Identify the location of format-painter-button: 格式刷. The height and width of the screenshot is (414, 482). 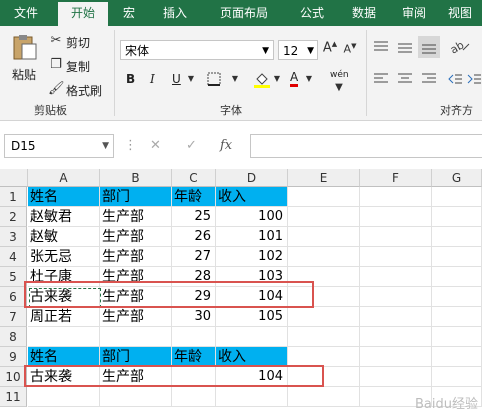
(84, 90).